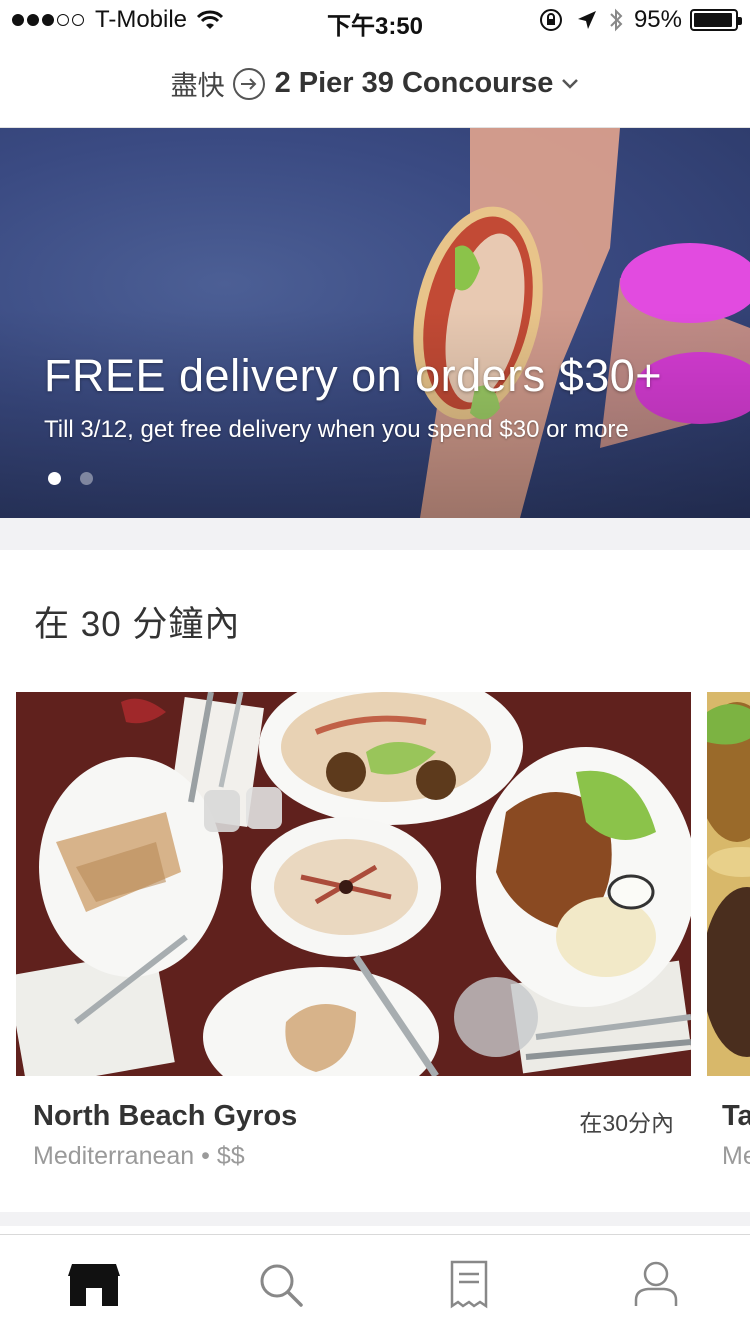 This screenshot has height=1334, width=750. I want to click on battery-level, so click(713, 20).